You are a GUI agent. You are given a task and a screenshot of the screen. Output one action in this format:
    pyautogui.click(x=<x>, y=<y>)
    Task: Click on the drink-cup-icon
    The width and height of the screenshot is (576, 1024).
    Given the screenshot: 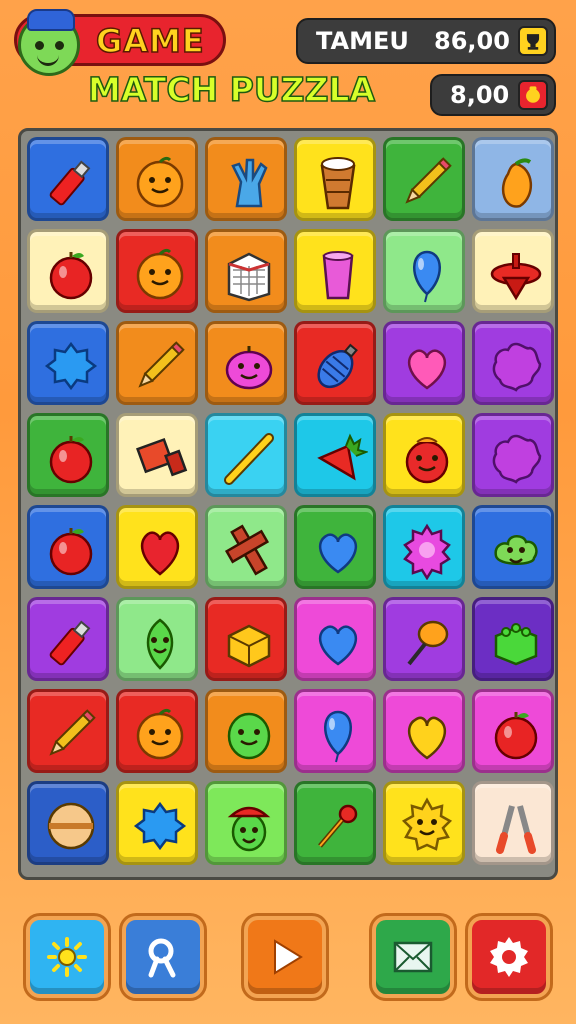 What is the action you would take?
    pyautogui.click(x=338, y=183)
    